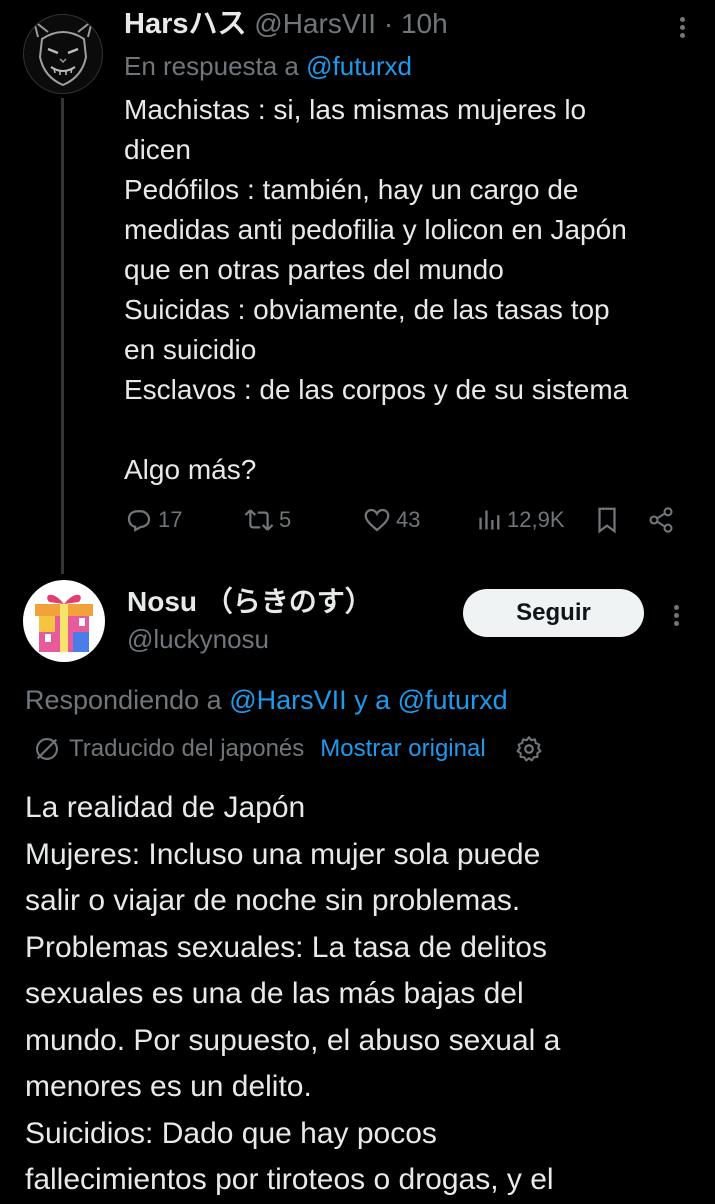 The image size is (715, 1204). What do you see at coordinates (47, 749) in the screenshot?
I see `translate-icon` at bounding box center [47, 749].